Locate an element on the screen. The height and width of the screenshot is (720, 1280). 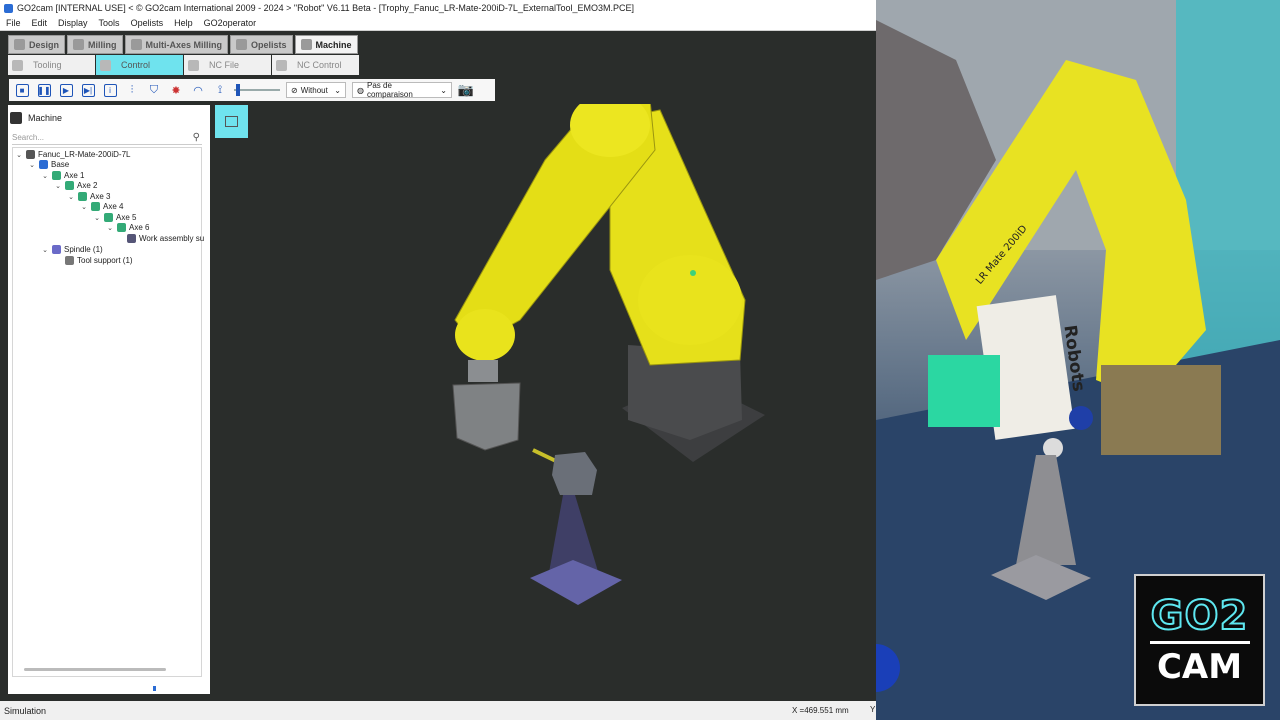
menu-tools: Tools is located at coordinates (109, 23).